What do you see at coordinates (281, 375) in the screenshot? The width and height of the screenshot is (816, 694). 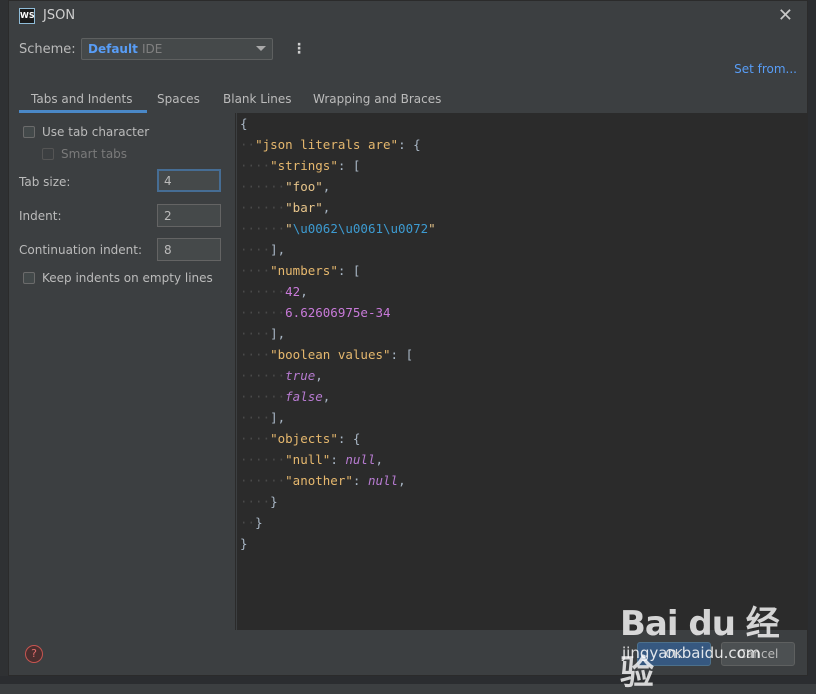 I see `code-line: ······true,` at bounding box center [281, 375].